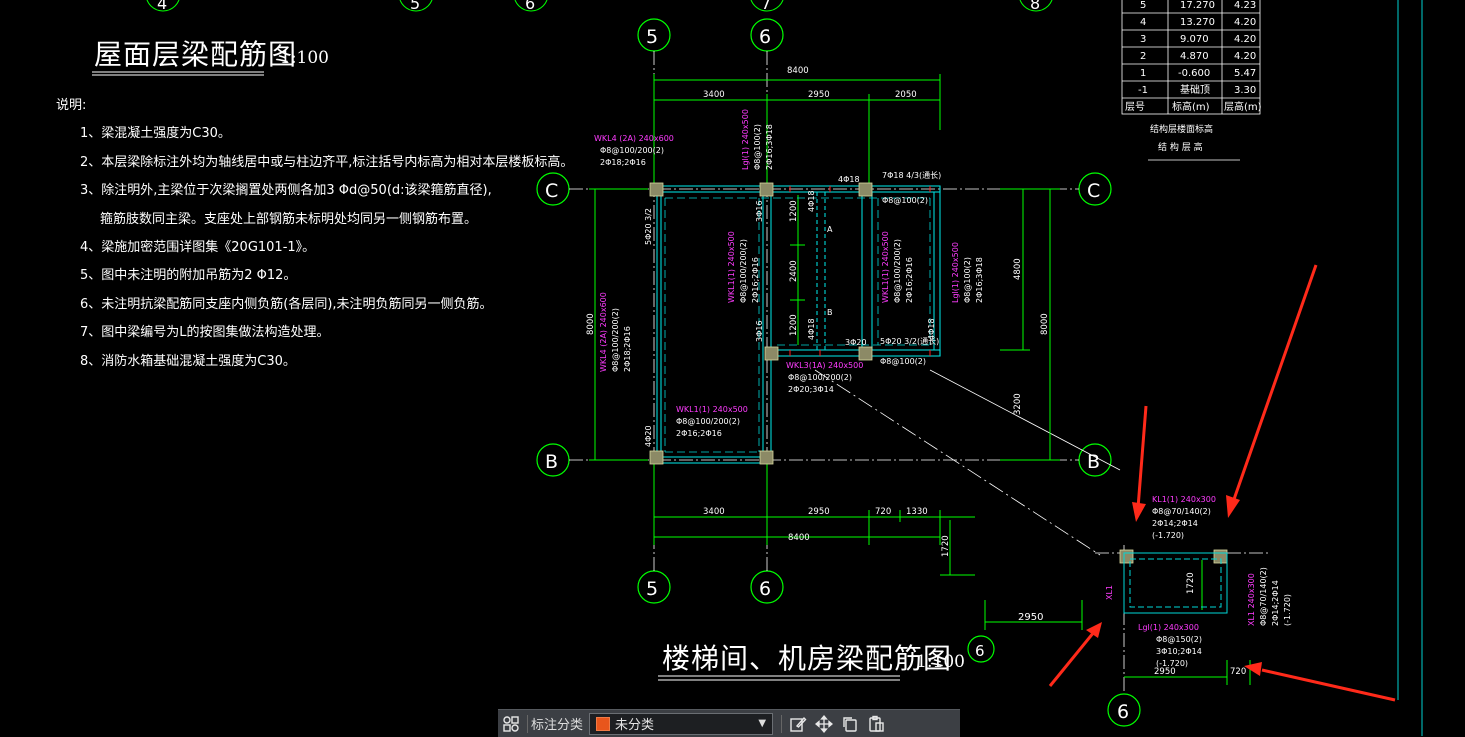  Describe the element at coordinates (830, 229) in the screenshot. I see `section-marker: A` at that location.